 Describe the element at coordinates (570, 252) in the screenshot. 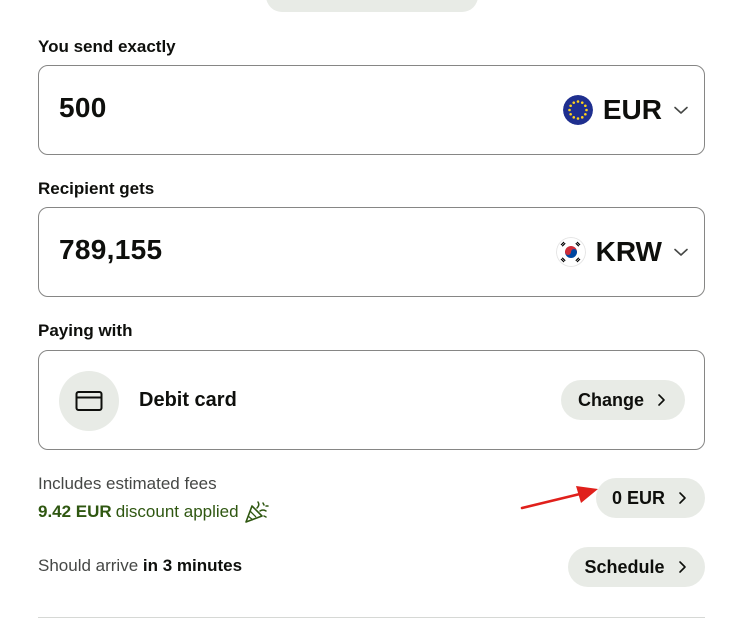

I see `south-korea-flag-icon` at that location.